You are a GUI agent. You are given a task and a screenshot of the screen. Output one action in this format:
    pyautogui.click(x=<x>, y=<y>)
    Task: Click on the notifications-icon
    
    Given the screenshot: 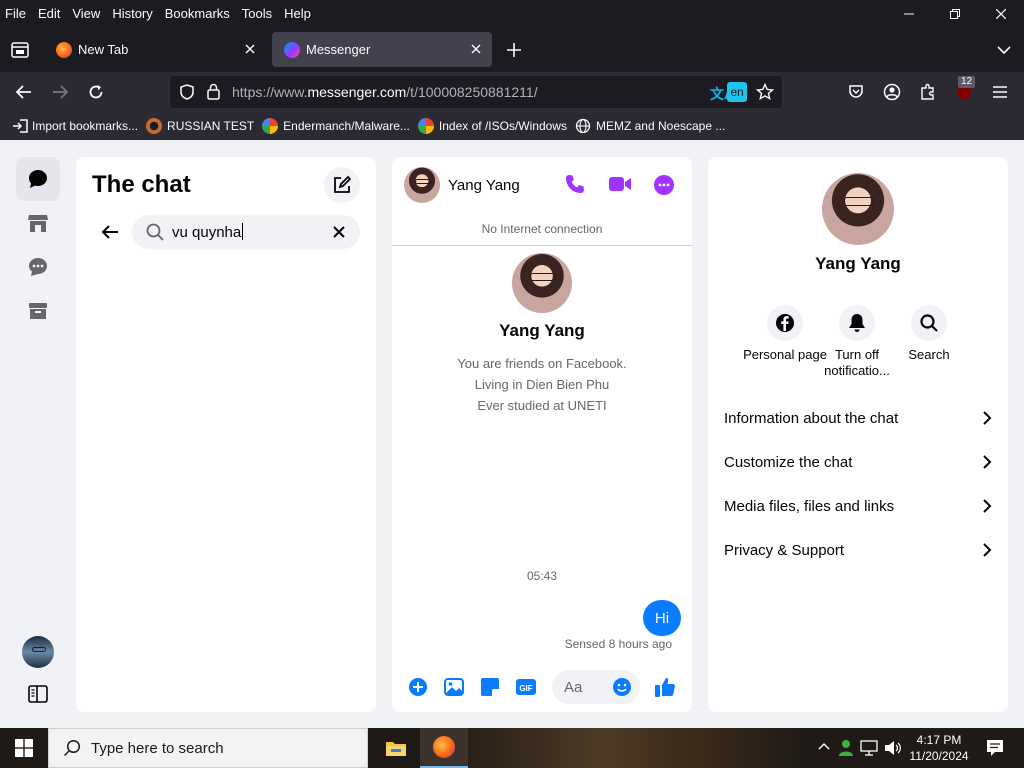 What is the action you would take?
    pyautogui.click(x=995, y=748)
    